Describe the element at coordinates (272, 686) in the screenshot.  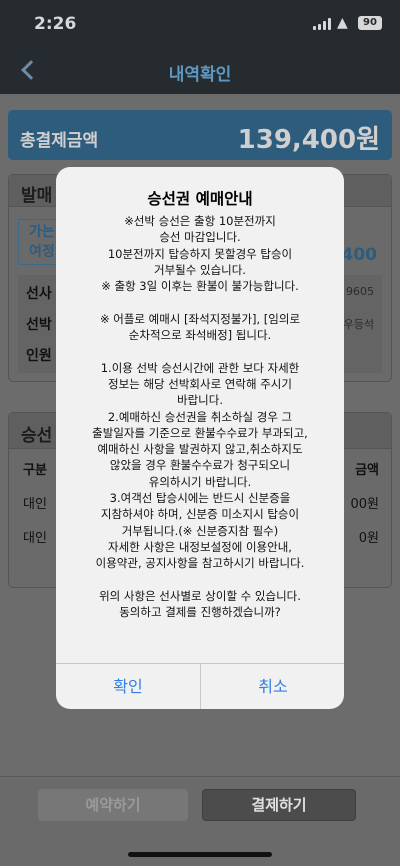
I see `cancel-button: 취소` at that location.